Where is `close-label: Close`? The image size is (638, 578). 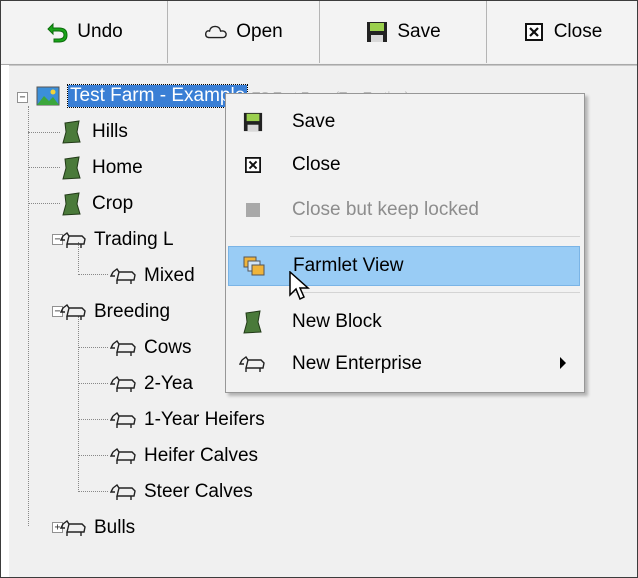
close-label: Close is located at coordinates (578, 31).